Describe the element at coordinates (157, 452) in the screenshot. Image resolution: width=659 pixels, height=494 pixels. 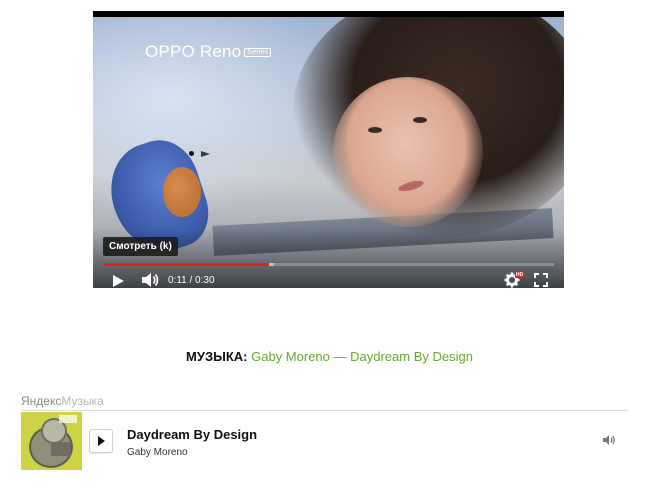
I see `track-artist: Gaby Moreno` at that location.